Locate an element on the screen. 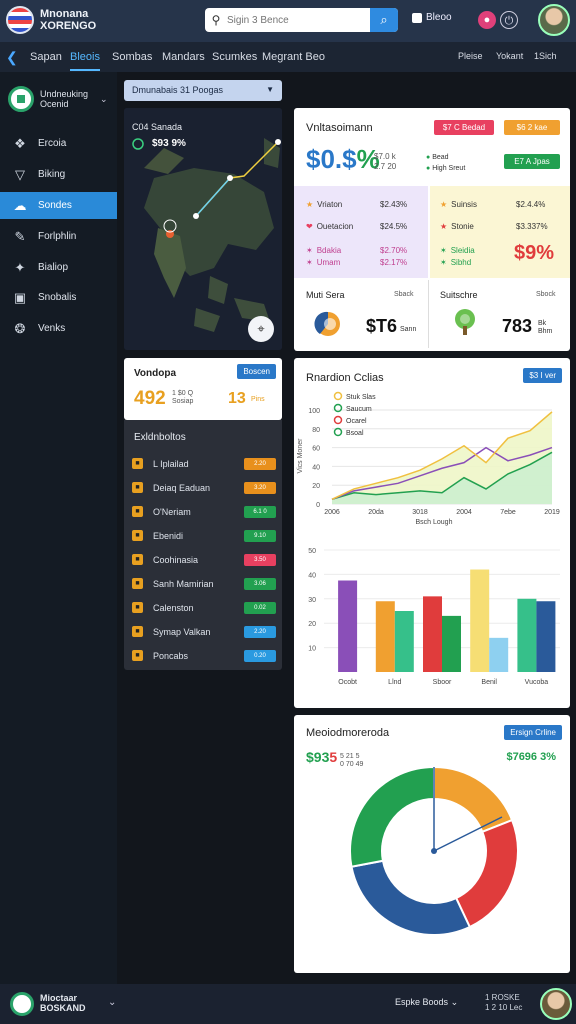  marketing-pill-1: $7 C Bedad is located at coordinates (464, 127).